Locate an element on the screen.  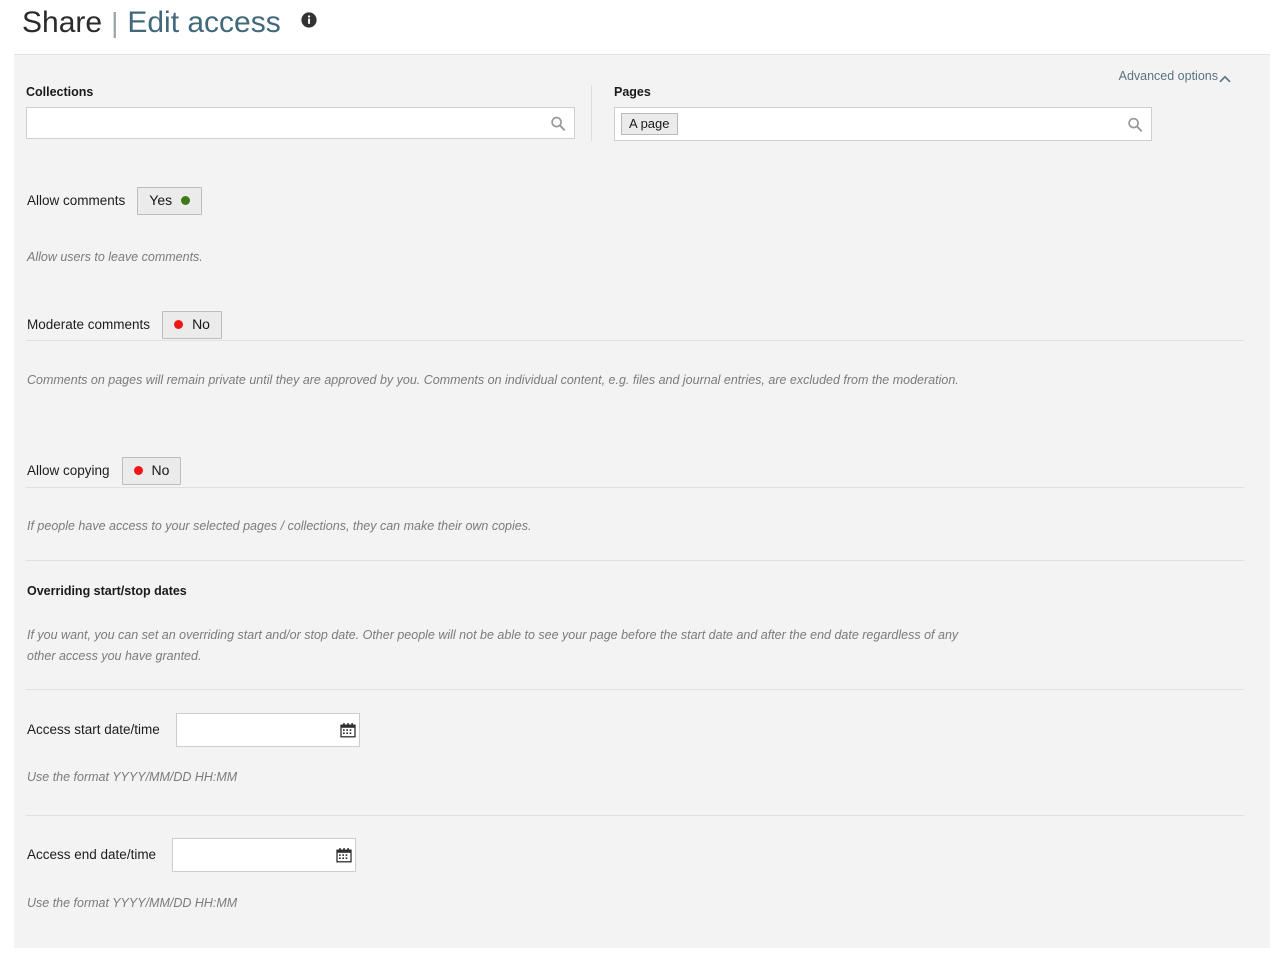
moderate-comments-label: Moderate comments is located at coordinates (89, 324).